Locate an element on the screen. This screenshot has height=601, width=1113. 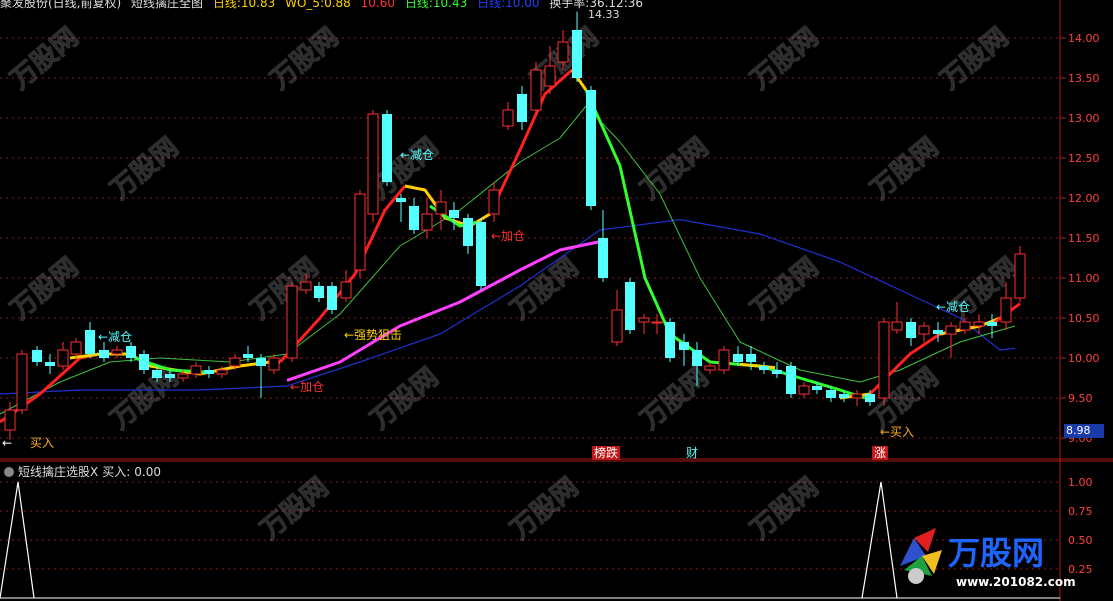
annotation-low: ← is located at coordinates (7, 443).